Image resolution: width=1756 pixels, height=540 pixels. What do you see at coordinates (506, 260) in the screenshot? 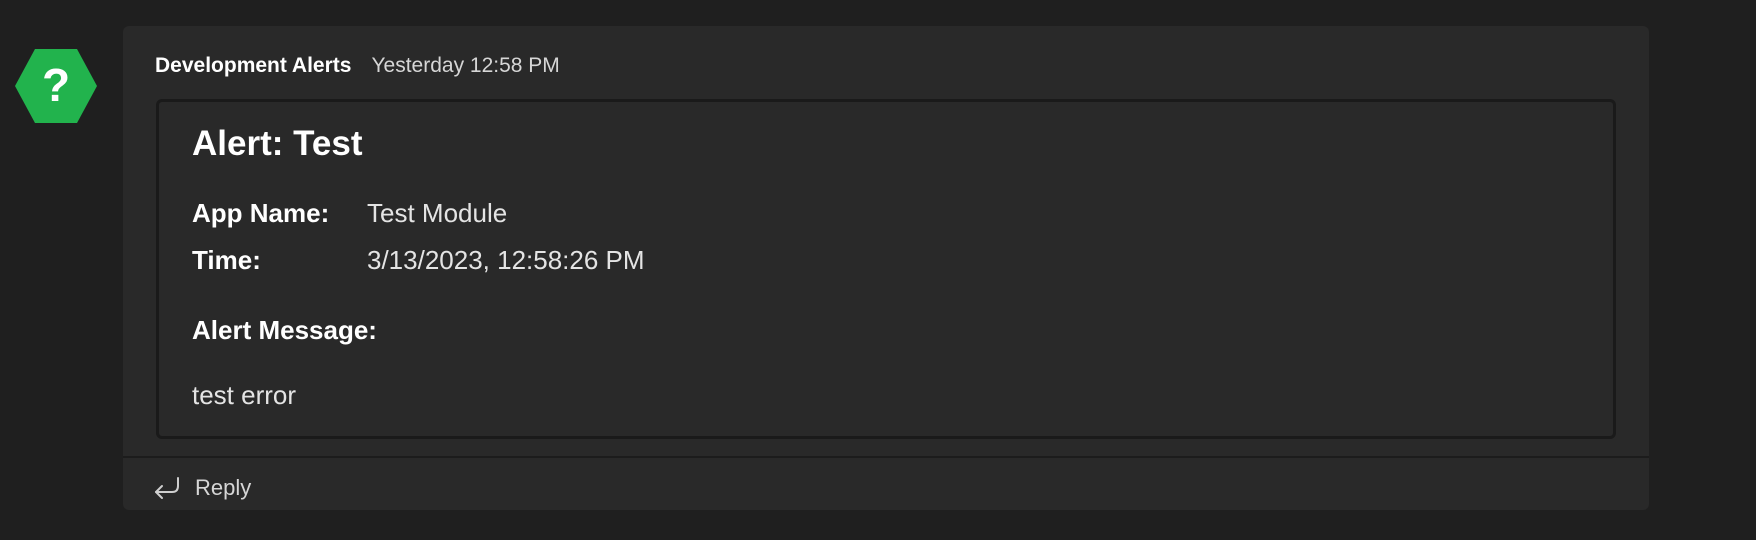
I see `fact-value: 3/13/2023, 12:58:26 PM` at bounding box center [506, 260].